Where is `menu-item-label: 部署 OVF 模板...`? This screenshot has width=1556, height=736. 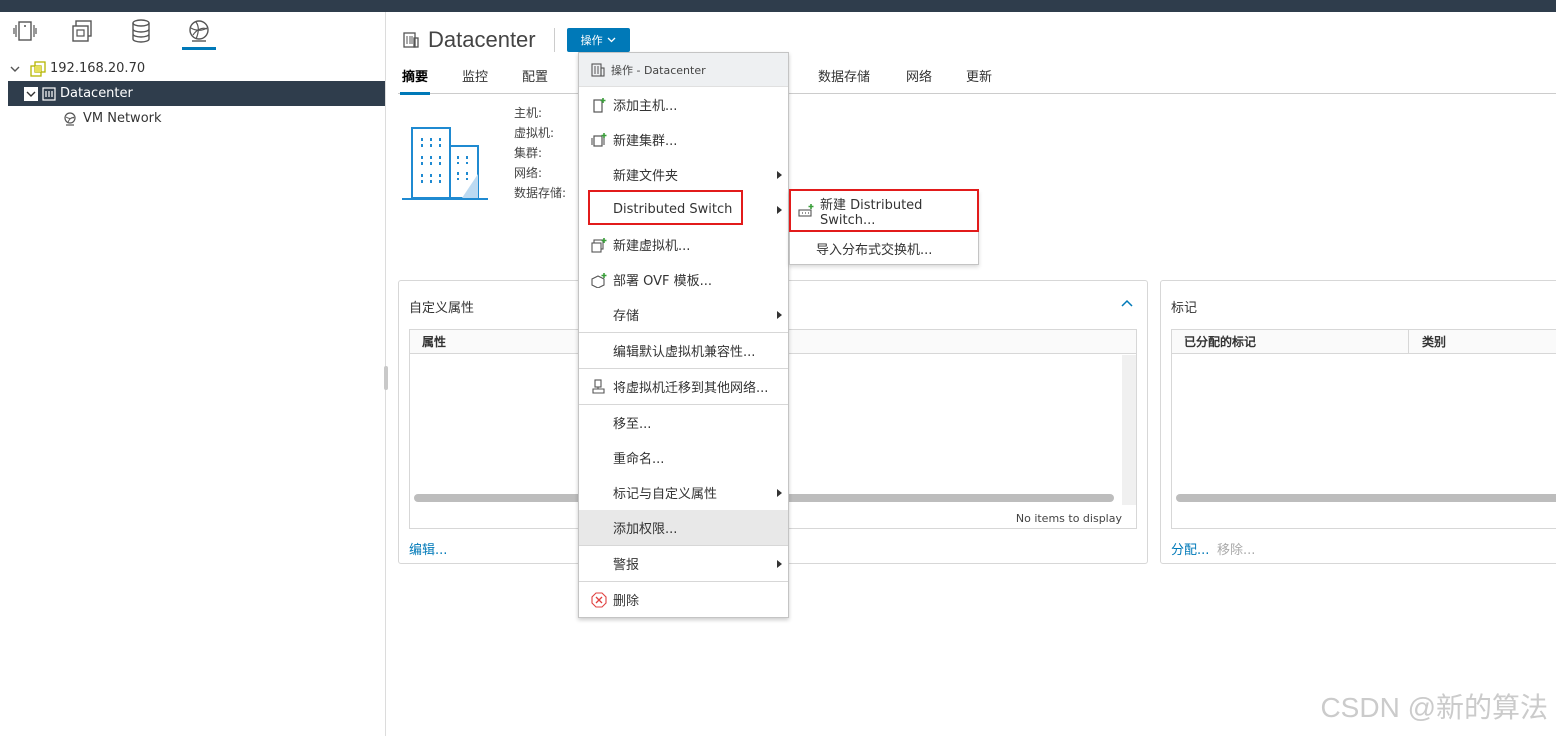
menu-item-label: 部署 OVF 模板... is located at coordinates (663, 281).